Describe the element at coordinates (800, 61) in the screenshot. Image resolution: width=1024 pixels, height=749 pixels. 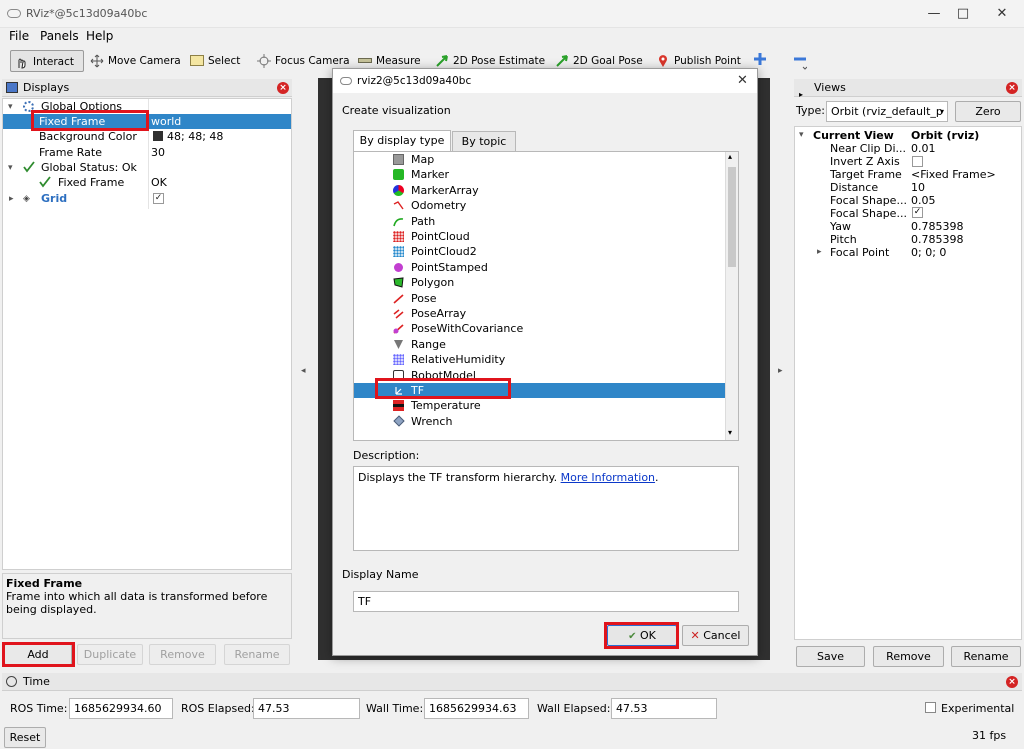
I see `remove-tool-minus-icon` at that location.